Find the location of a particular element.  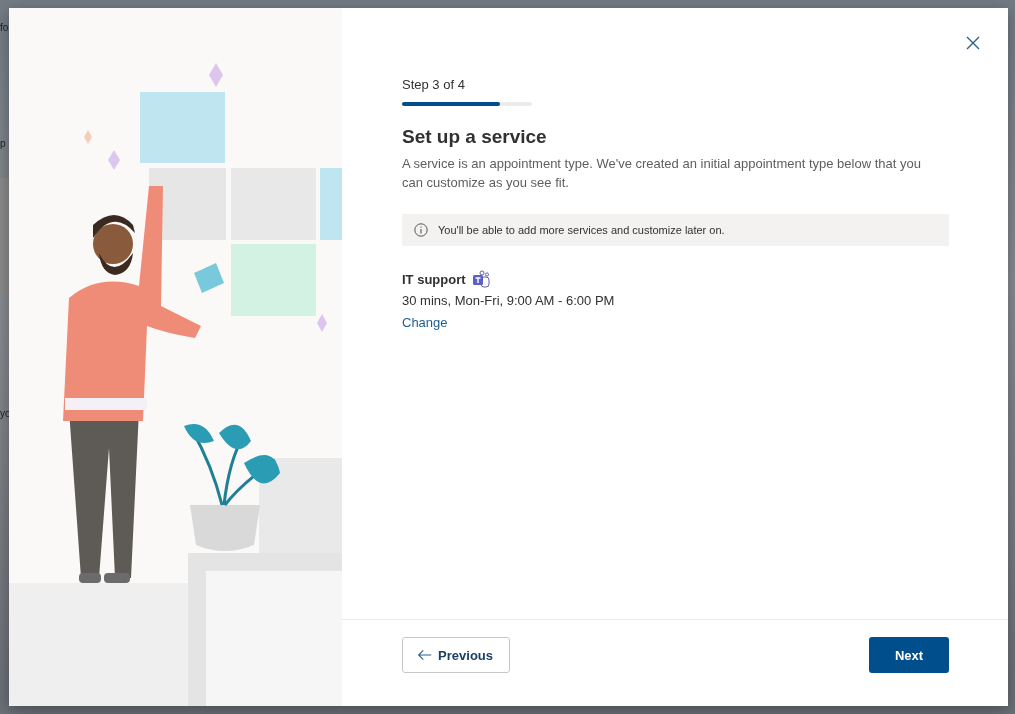

teams-icon is located at coordinates (480, 279).